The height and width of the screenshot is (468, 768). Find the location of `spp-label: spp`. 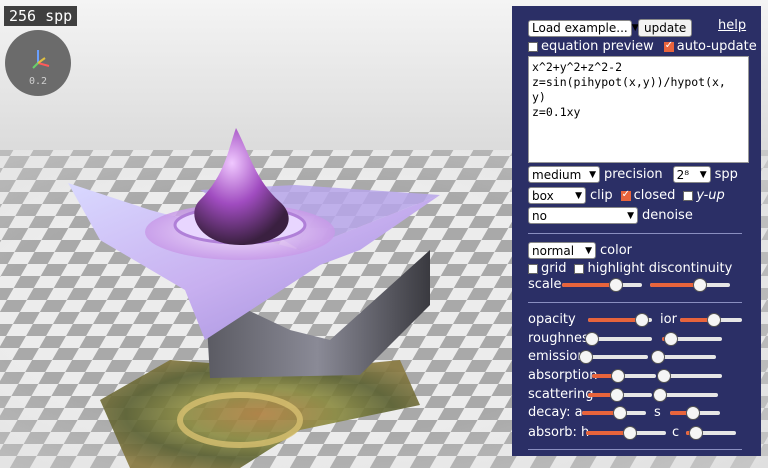

spp-label: spp is located at coordinates (726, 174).